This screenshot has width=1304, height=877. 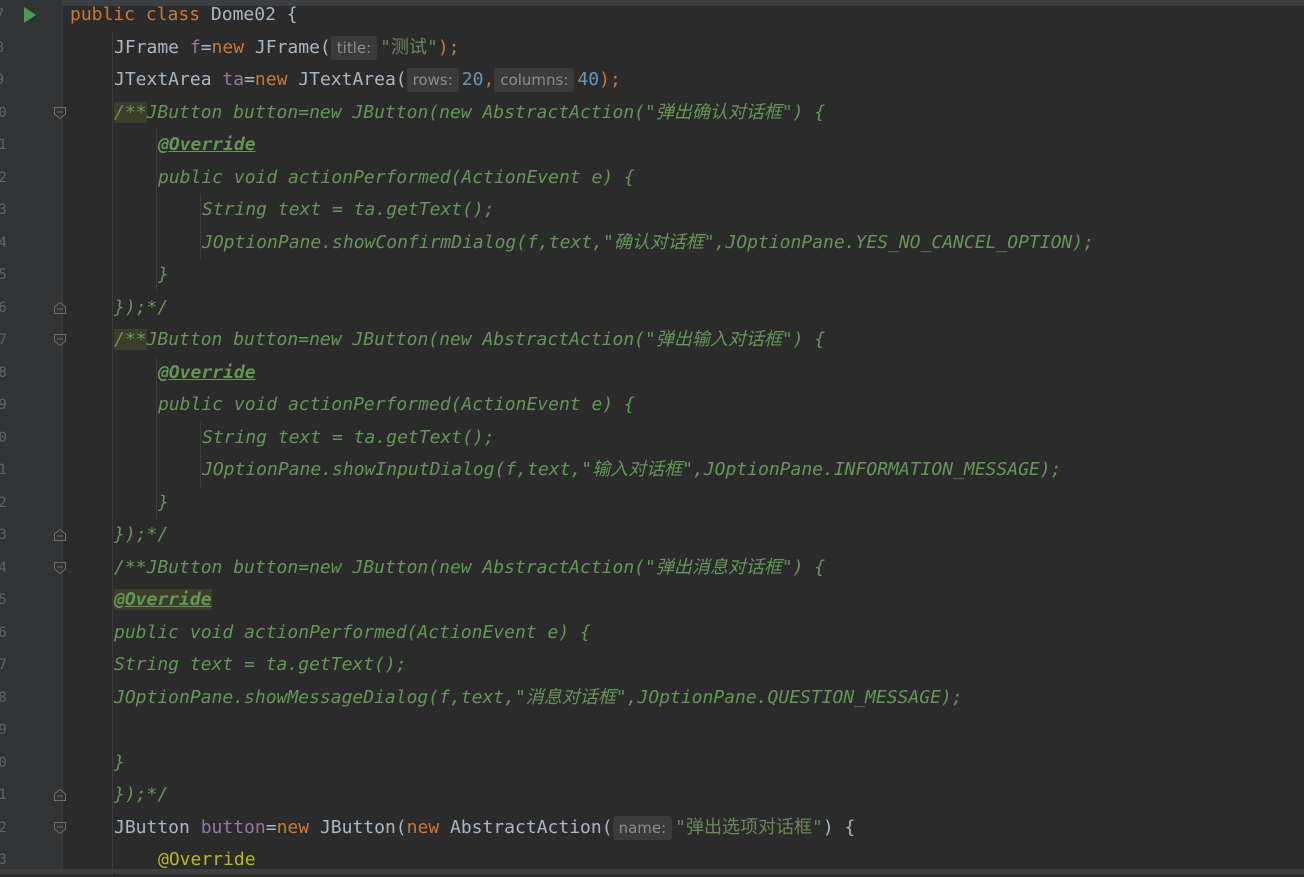 What do you see at coordinates (652, 145) in the screenshot?
I see `code-line: 11 @Override` at bounding box center [652, 145].